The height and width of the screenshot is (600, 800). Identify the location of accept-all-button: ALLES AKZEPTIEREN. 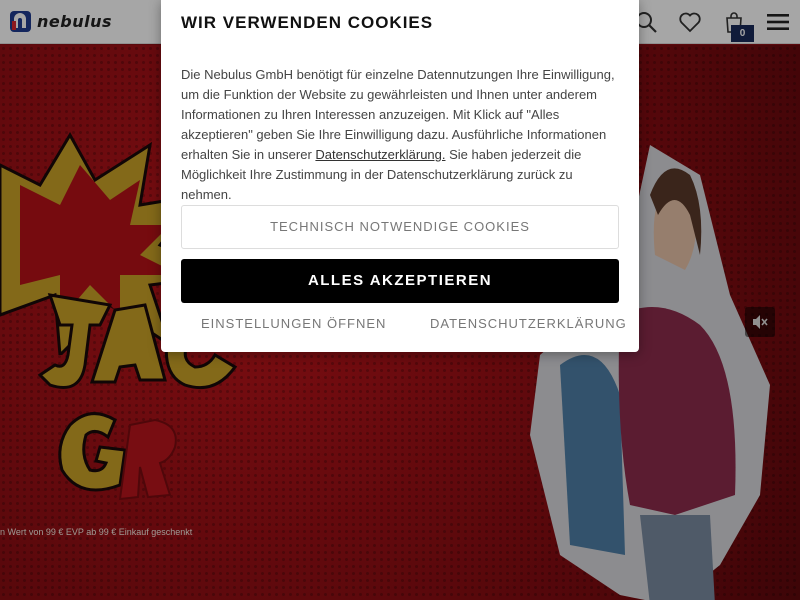
(400, 281).